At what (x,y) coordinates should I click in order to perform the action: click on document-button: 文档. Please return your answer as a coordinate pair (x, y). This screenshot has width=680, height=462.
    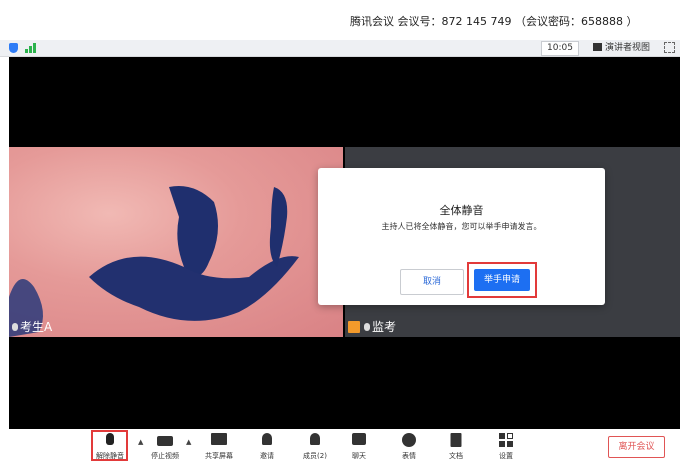
    Looking at the image, I should click on (456, 446).